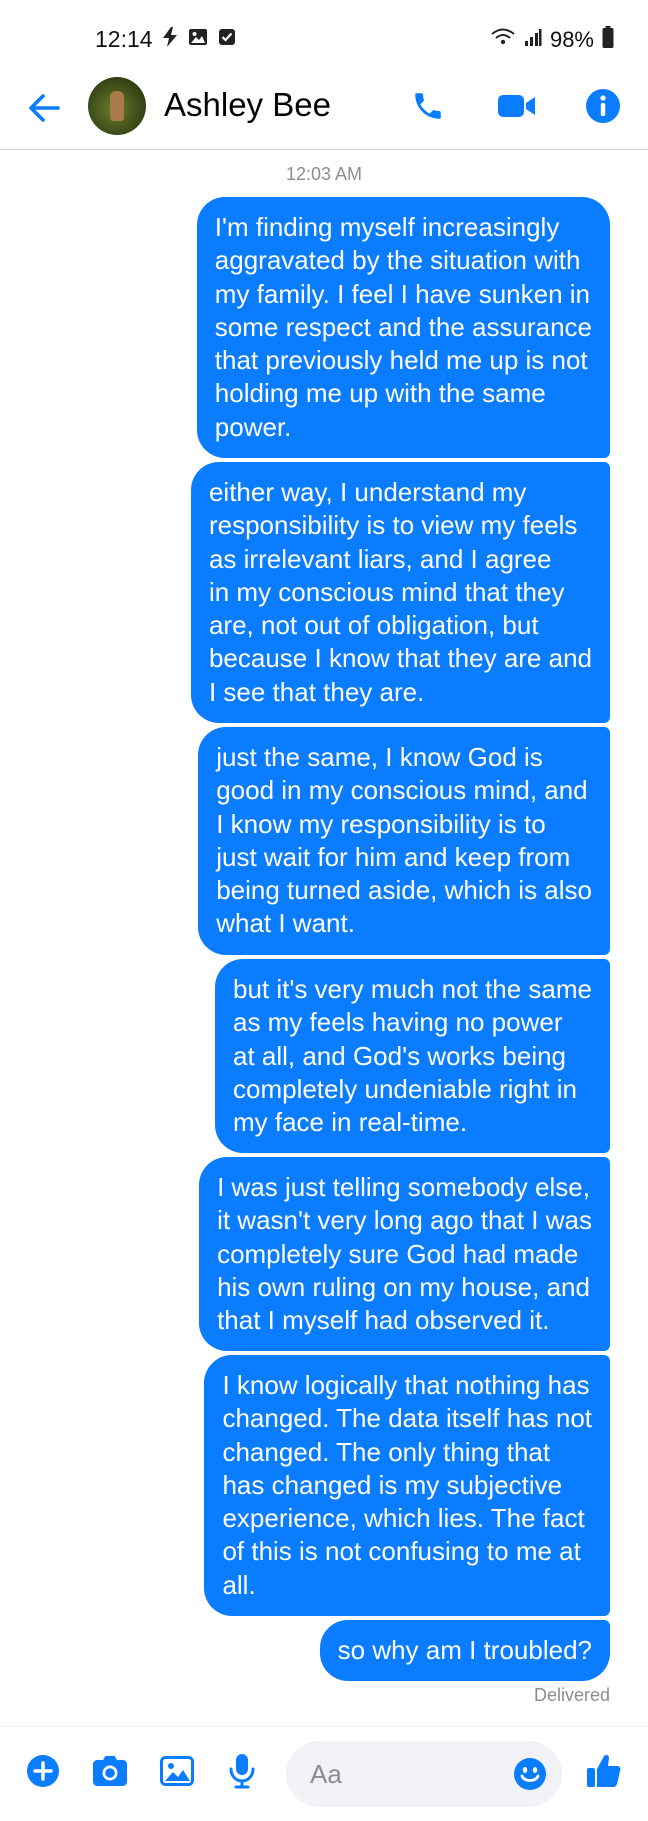 This screenshot has width=648, height=1821. Describe the element at coordinates (124, 39) in the screenshot. I see `status-time: 12:14` at that location.